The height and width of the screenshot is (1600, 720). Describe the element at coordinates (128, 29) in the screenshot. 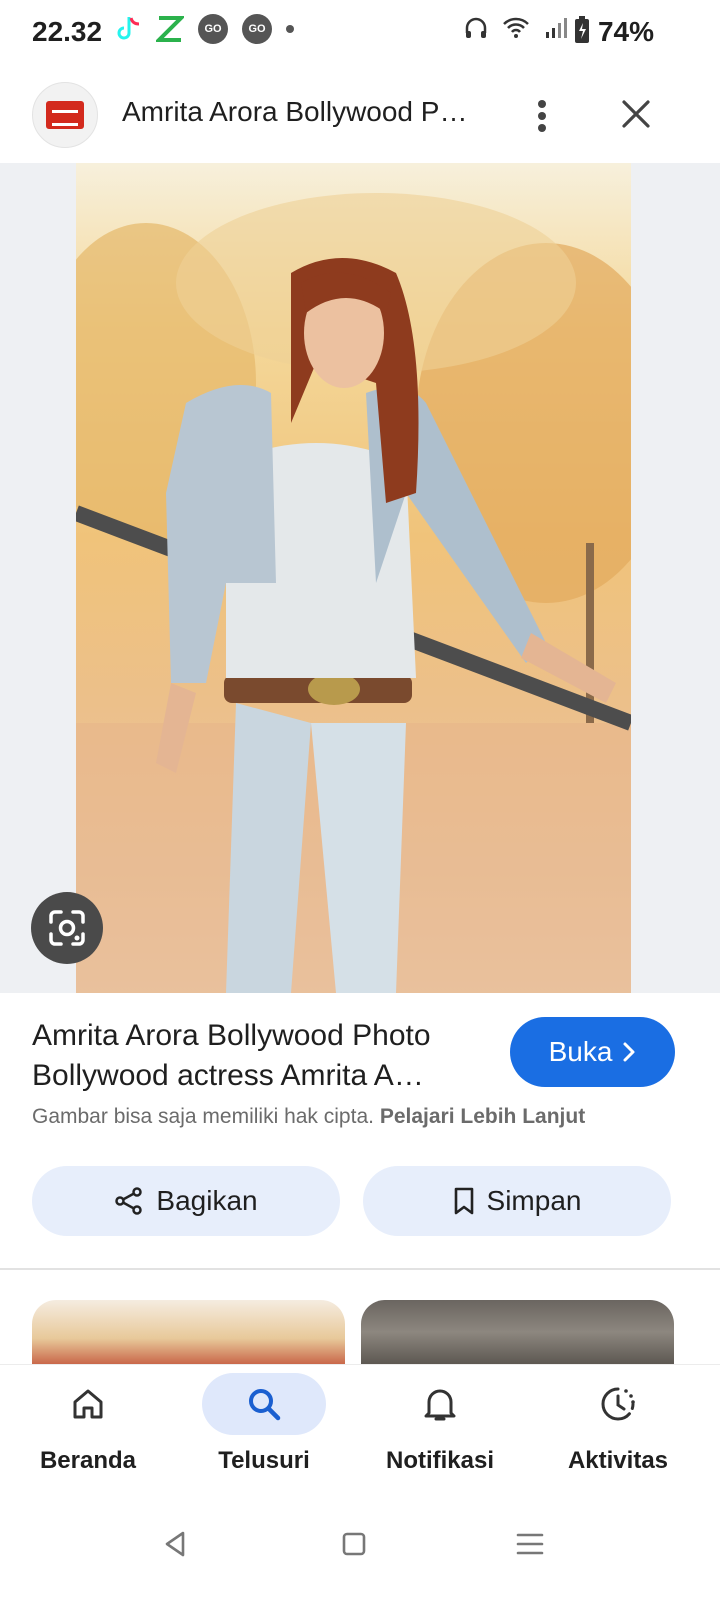

I see `tiktok-icon` at that location.